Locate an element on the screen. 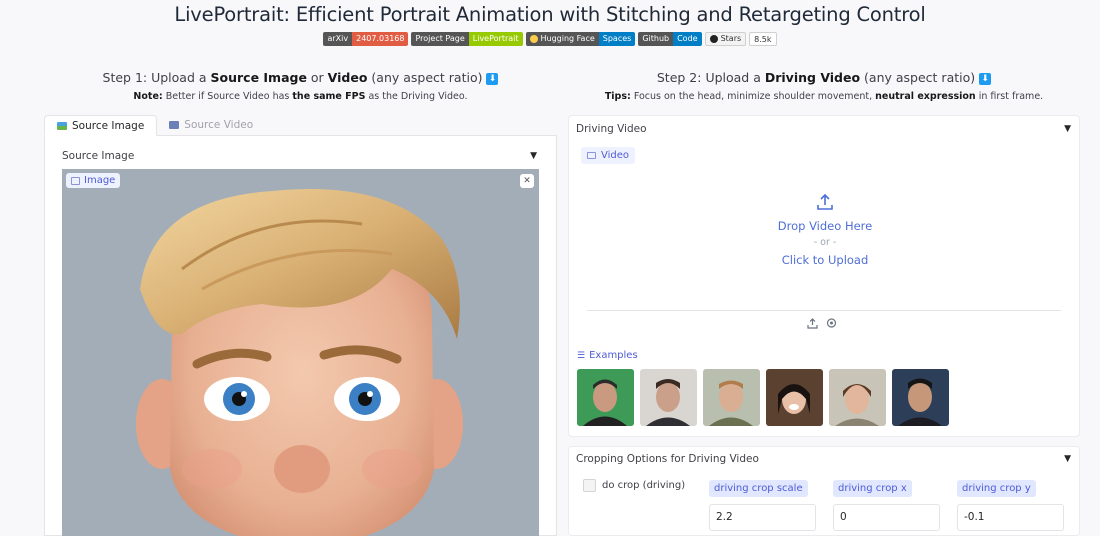 Image resolution: width=1100 pixels, height=536 pixels. driving-crop-y-label: driving crop y is located at coordinates (996, 488).